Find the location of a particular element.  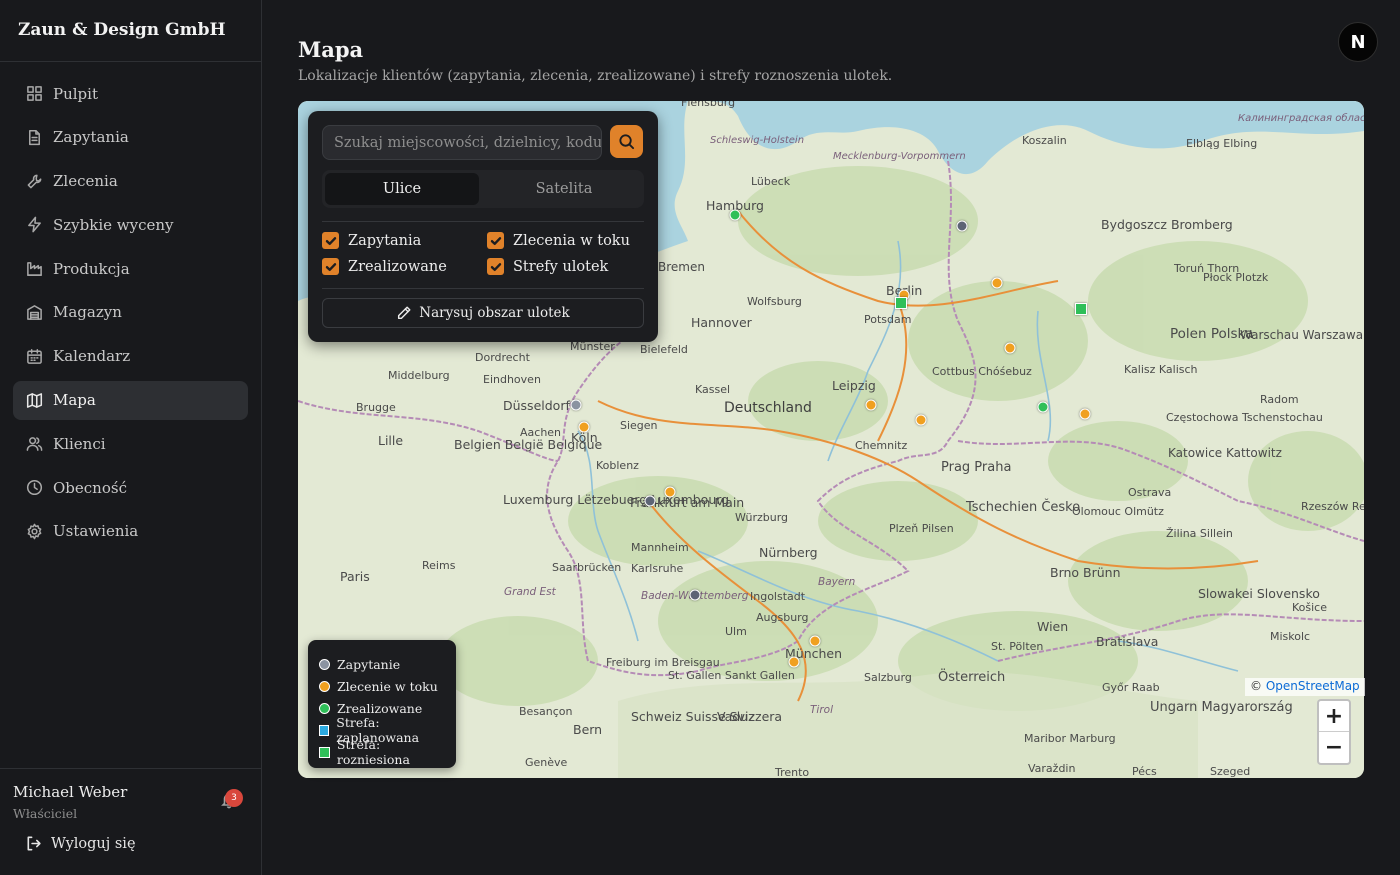

legend-label: Zapytanie is located at coordinates (369, 664).